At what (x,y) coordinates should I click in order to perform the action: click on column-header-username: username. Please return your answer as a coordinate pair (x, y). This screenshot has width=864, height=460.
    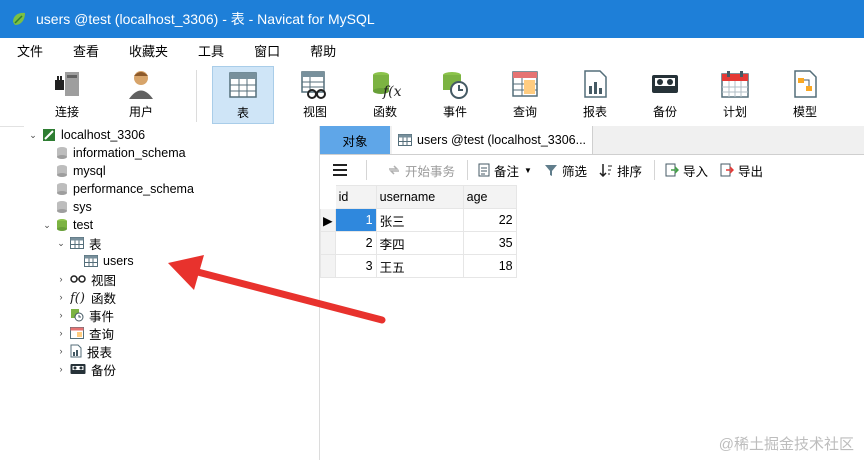
    Looking at the image, I should click on (419, 197).